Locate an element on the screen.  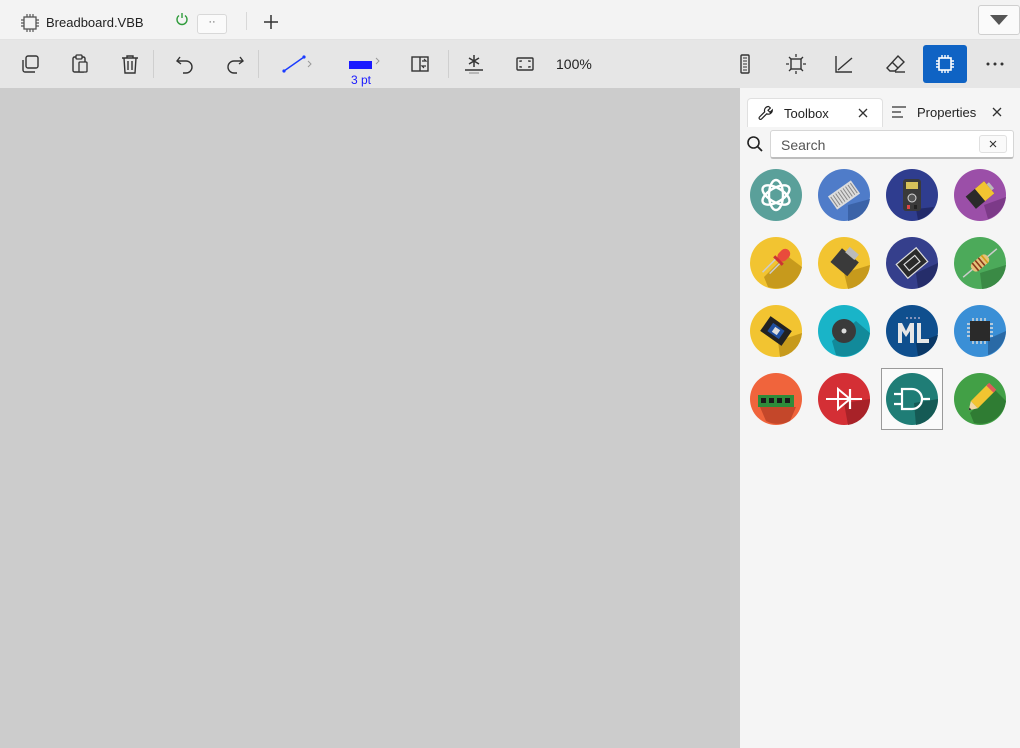
copy-button is located at coordinates (30, 64).